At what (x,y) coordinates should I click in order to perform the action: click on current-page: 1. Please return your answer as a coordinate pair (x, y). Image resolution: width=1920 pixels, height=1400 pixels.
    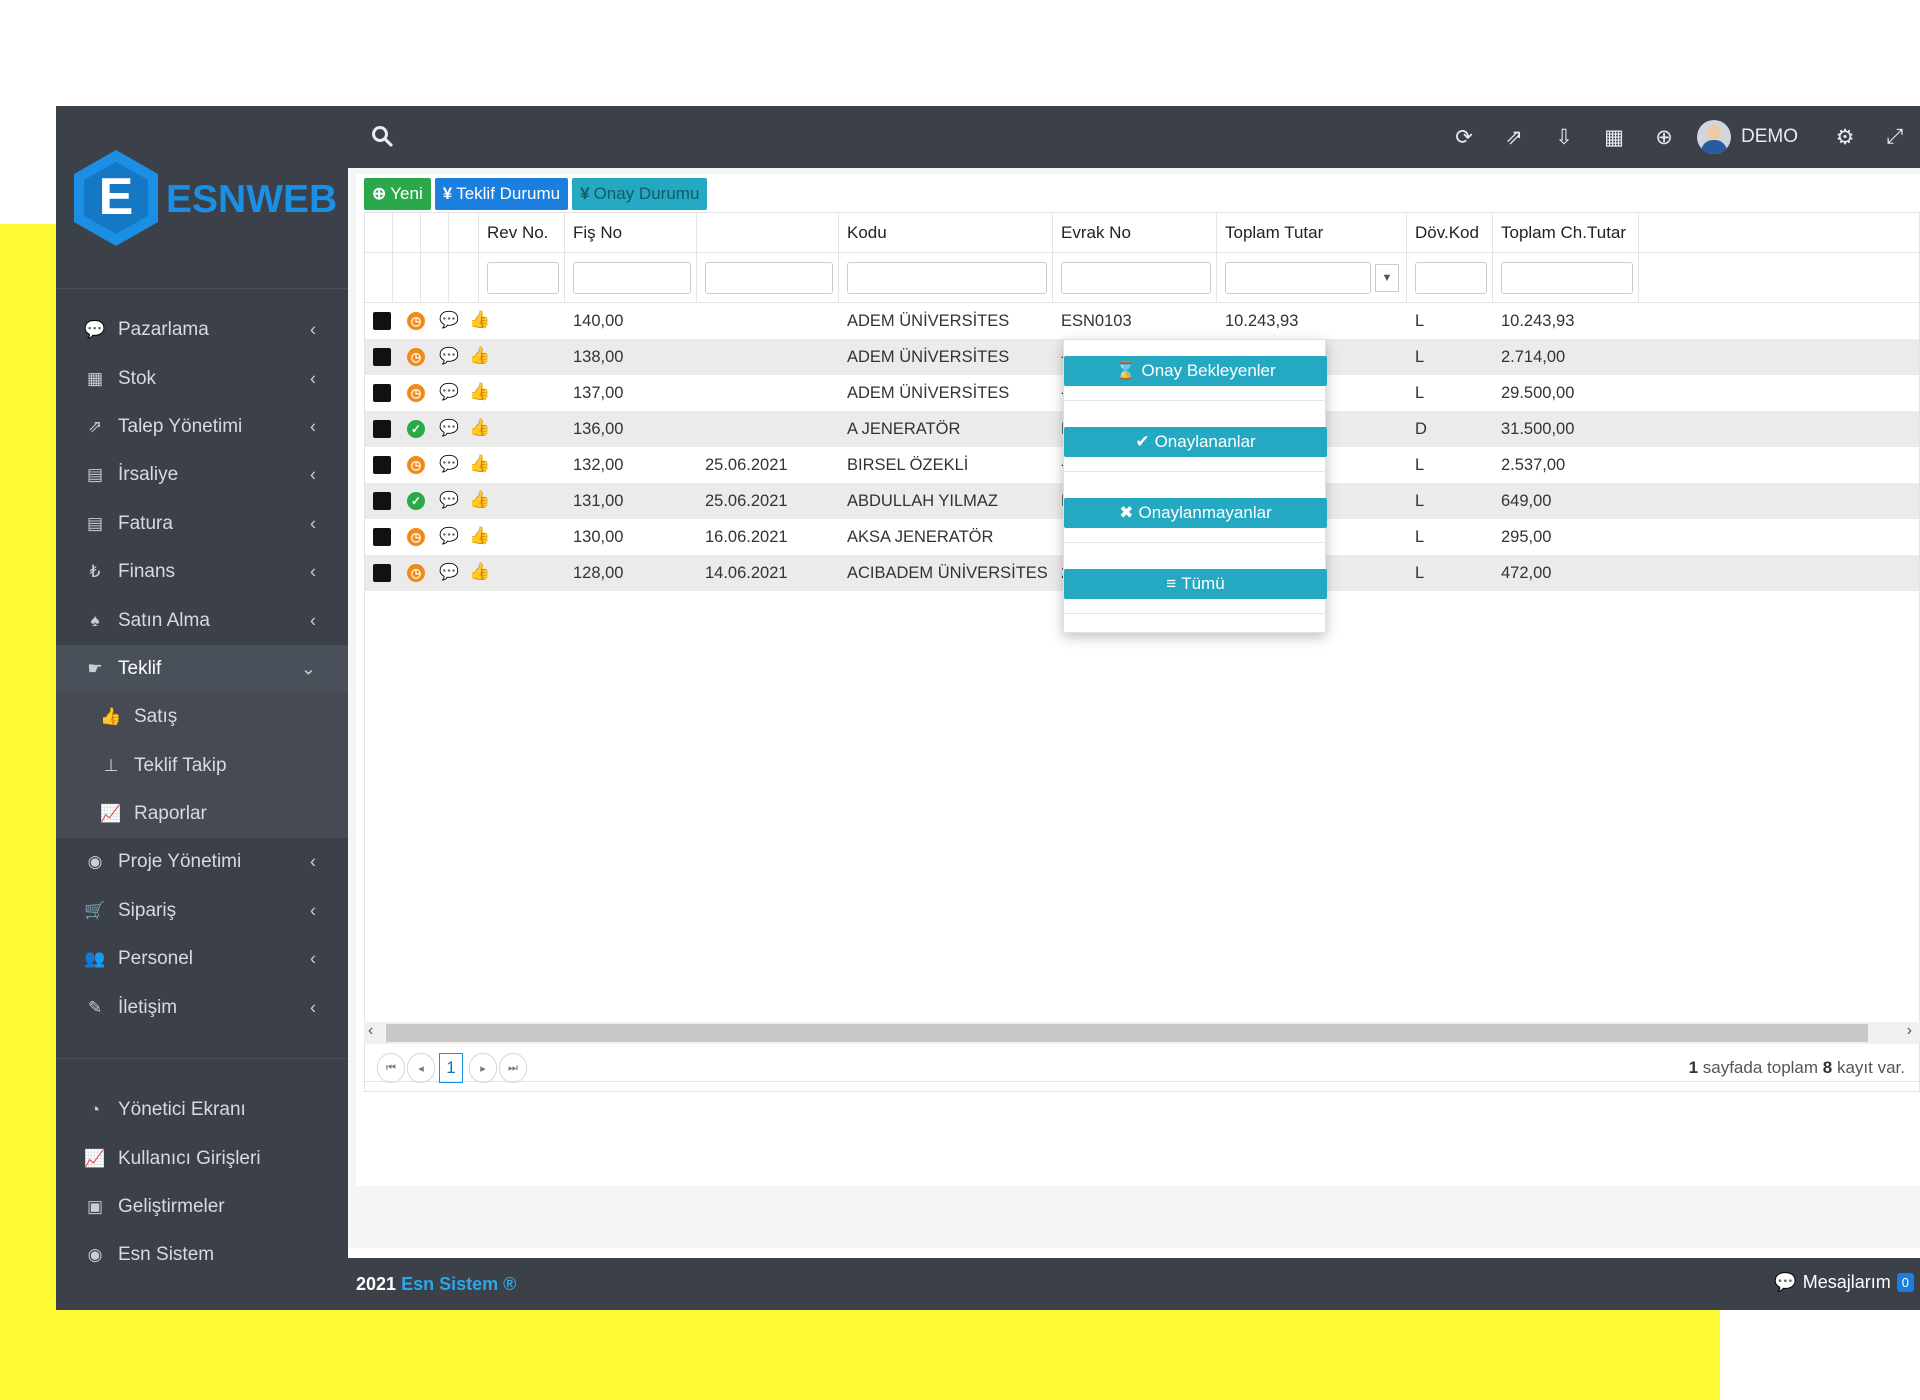
    Looking at the image, I should click on (451, 1068).